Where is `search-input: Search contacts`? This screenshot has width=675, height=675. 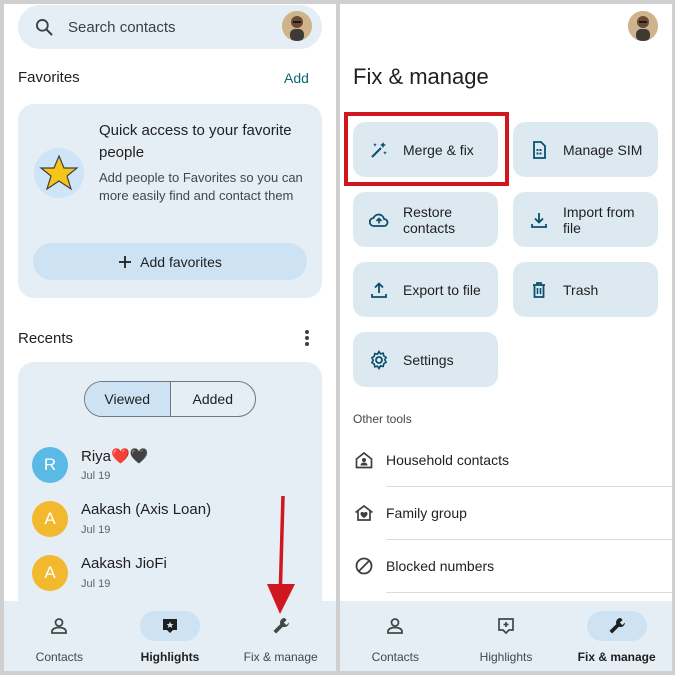 search-input: Search contacts is located at coordinates (122, 27).